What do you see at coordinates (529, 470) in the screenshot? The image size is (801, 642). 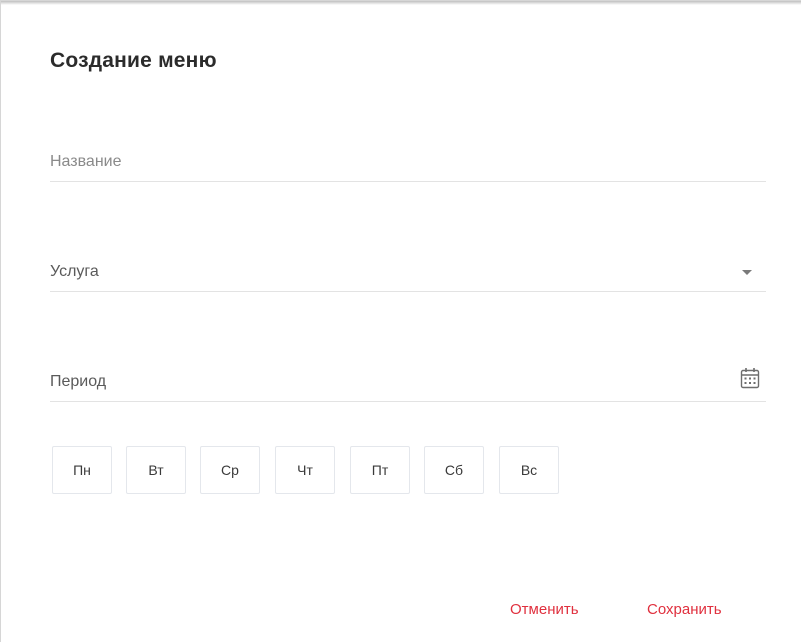 I see `weekday-sunday-button: Вс` at bounding box center [529, 470].